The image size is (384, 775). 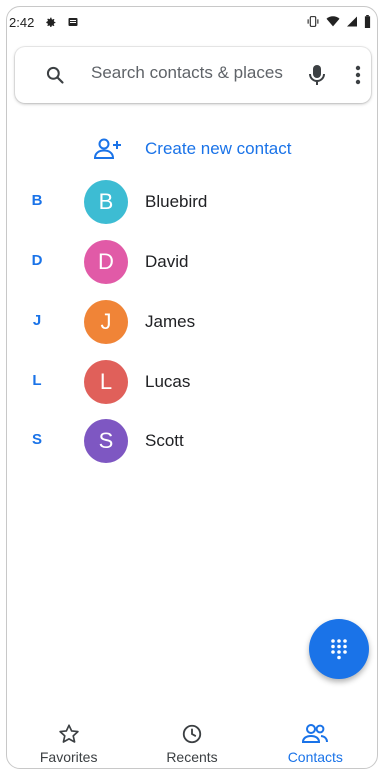 I want to click on contact-row-lucas: L L Lucas, so click(x=192, y=382).